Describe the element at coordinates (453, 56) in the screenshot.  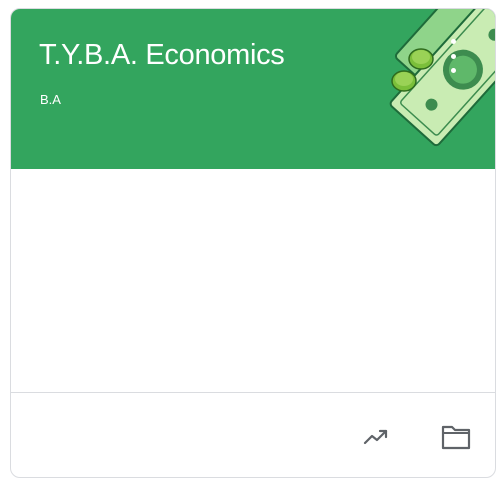
I see `more-vert-icon` at that location.